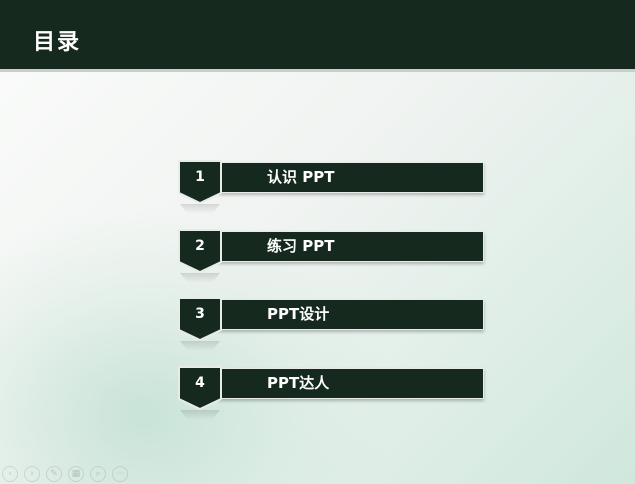 Image resolution: width=635 pixels, height=484 pixels. Describe the element at coordinates (10, 474) in the screenshot. I see `previous-icon: ‹` at that location.